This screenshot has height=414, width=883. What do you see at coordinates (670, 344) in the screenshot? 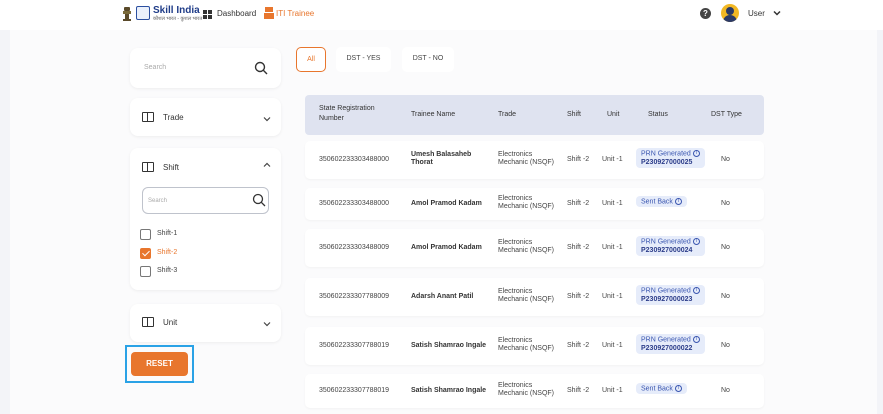
I see `status-badge: PRN Generated i P230927000022` at bounding box center [670, 344].